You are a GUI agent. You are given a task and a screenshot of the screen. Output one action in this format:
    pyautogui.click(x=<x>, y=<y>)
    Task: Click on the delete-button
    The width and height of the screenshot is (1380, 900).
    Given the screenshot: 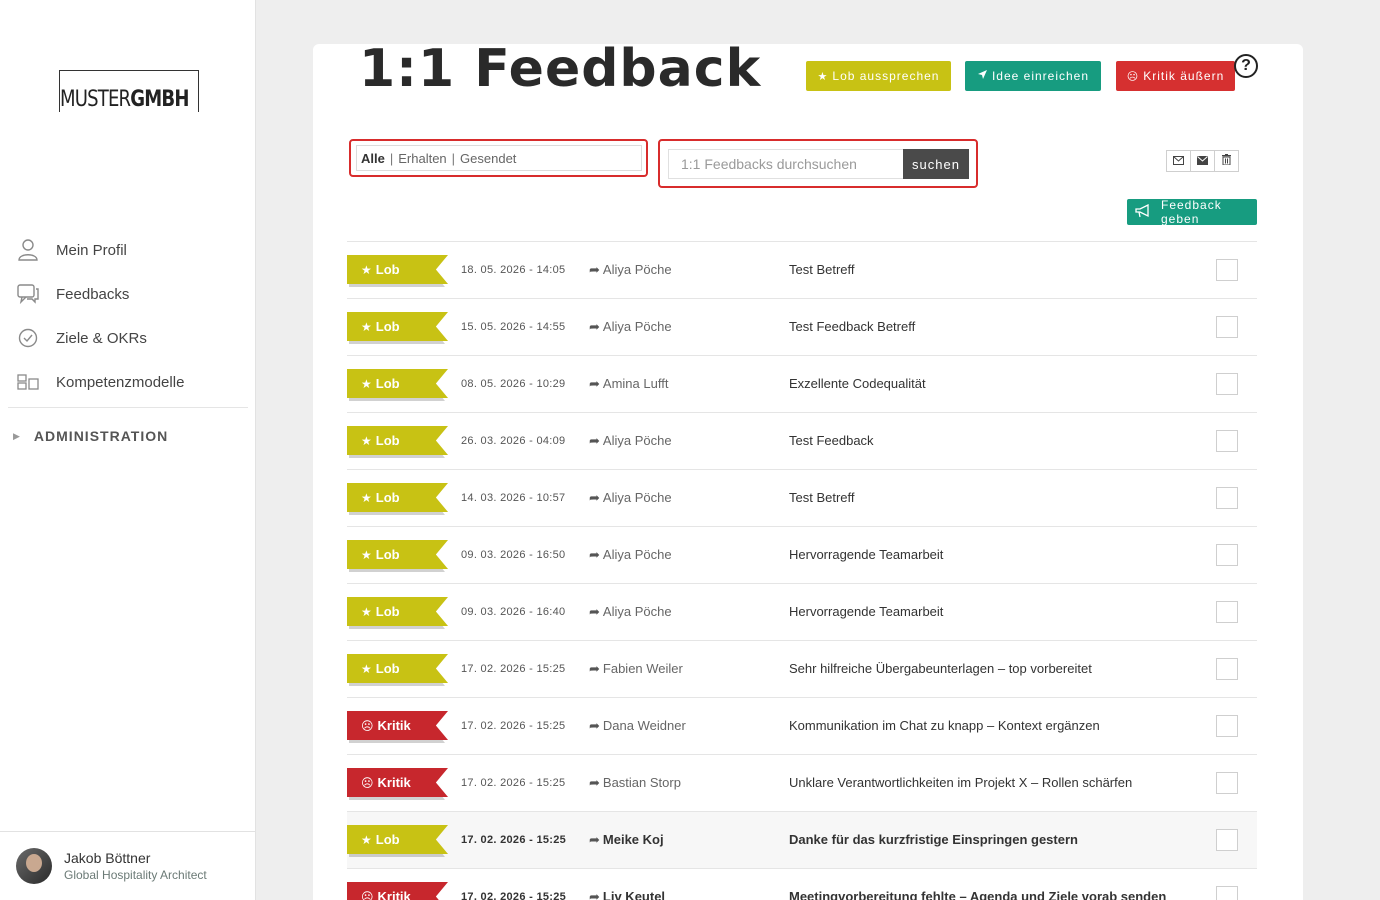 What is the action you would take?
    pyautogui.click(x=1226, y=161)
    